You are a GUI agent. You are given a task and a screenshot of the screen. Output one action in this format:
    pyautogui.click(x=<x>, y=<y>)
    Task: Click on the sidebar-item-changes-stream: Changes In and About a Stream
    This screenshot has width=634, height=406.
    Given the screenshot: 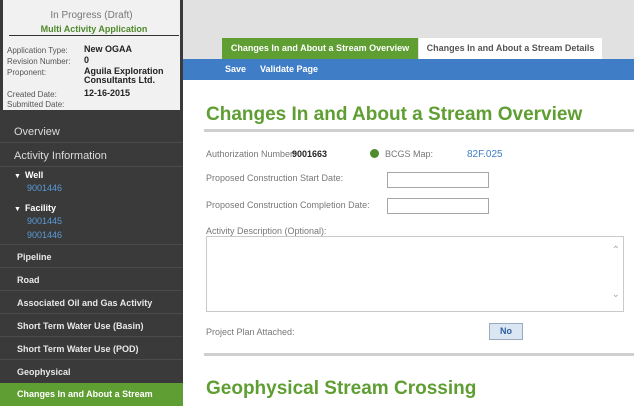 What is the action you would take?
    pyautogui.click(x=91, y=394)
    